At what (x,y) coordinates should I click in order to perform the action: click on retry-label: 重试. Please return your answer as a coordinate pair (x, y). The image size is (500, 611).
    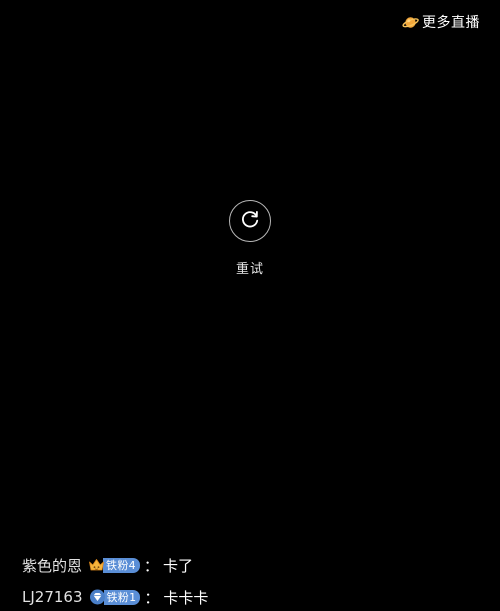
    Looking at the image, I should click on (249, 269).